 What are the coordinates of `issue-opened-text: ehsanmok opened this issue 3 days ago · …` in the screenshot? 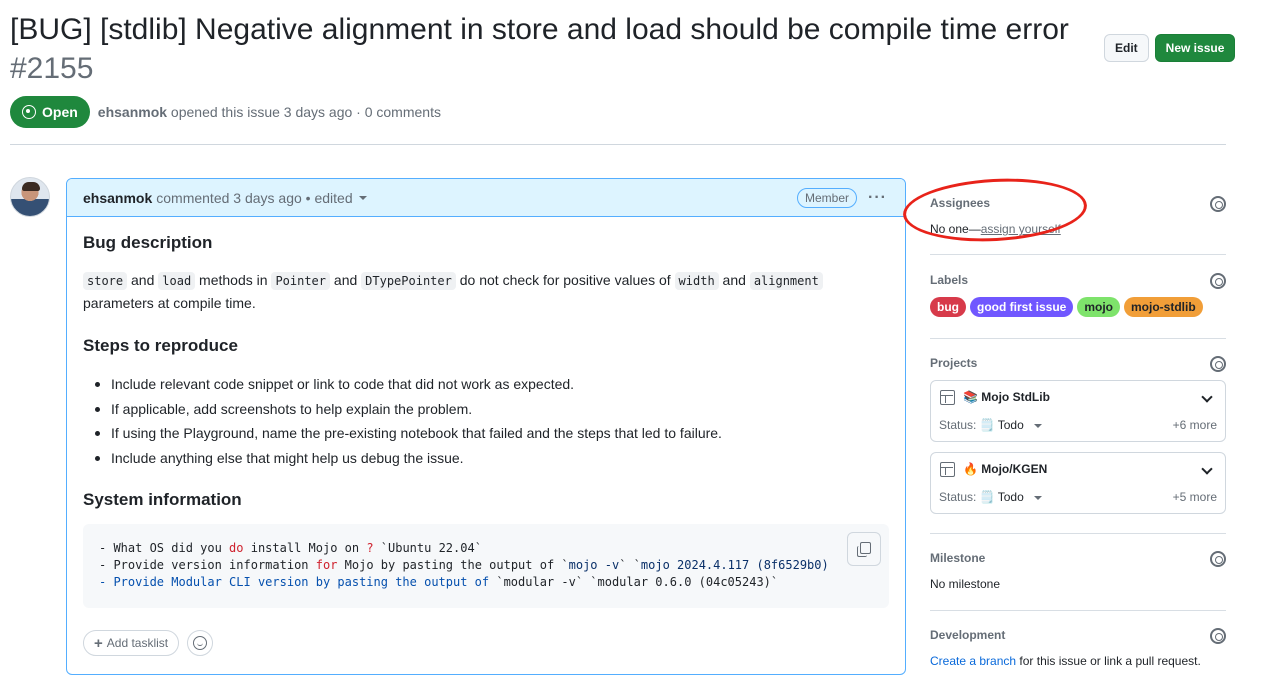 It's located at (269, 112).